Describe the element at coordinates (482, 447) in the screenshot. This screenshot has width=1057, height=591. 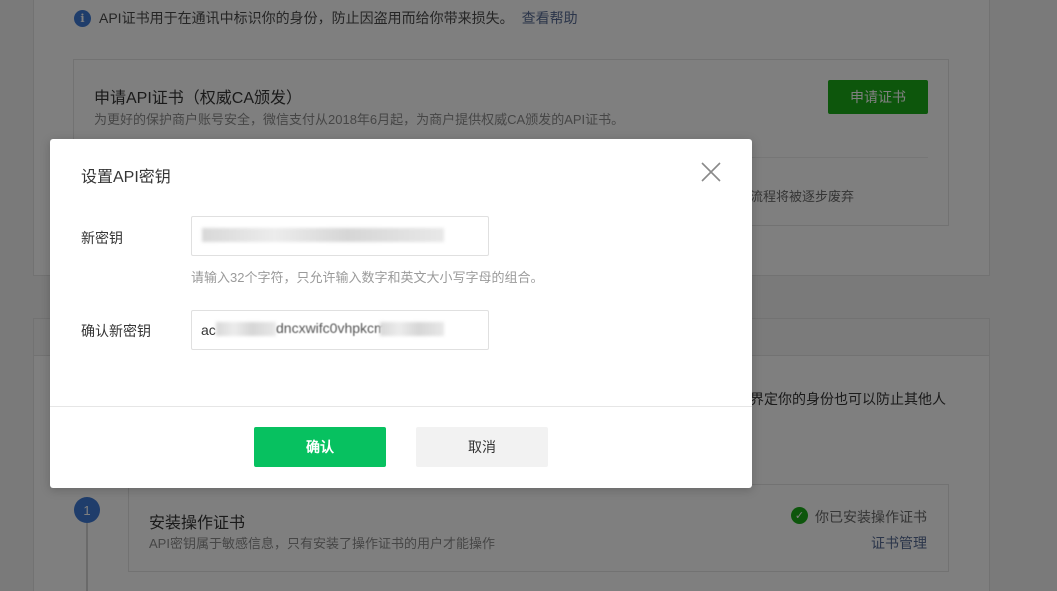
I see `cancel-button: 取消` at that location.